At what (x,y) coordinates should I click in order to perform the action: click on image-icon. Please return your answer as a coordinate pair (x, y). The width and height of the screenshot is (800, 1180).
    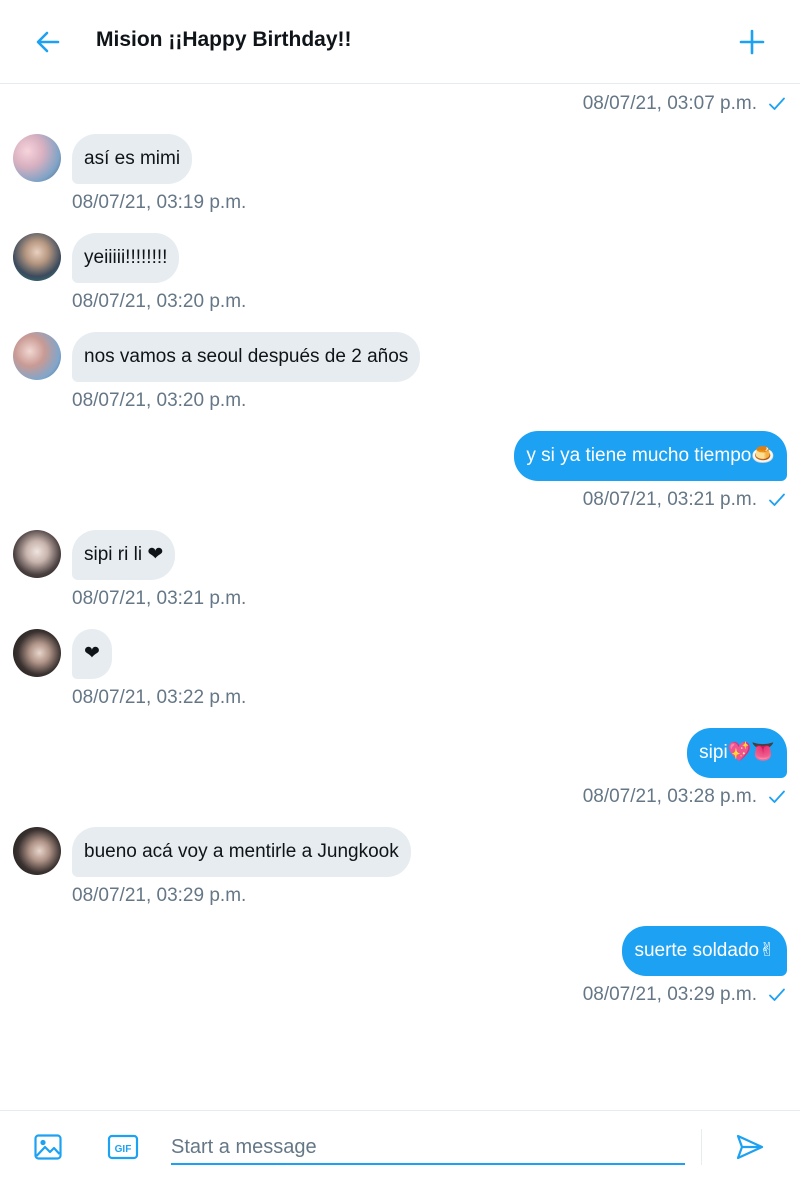
    Looking at the image, I should click on (48, 1147).